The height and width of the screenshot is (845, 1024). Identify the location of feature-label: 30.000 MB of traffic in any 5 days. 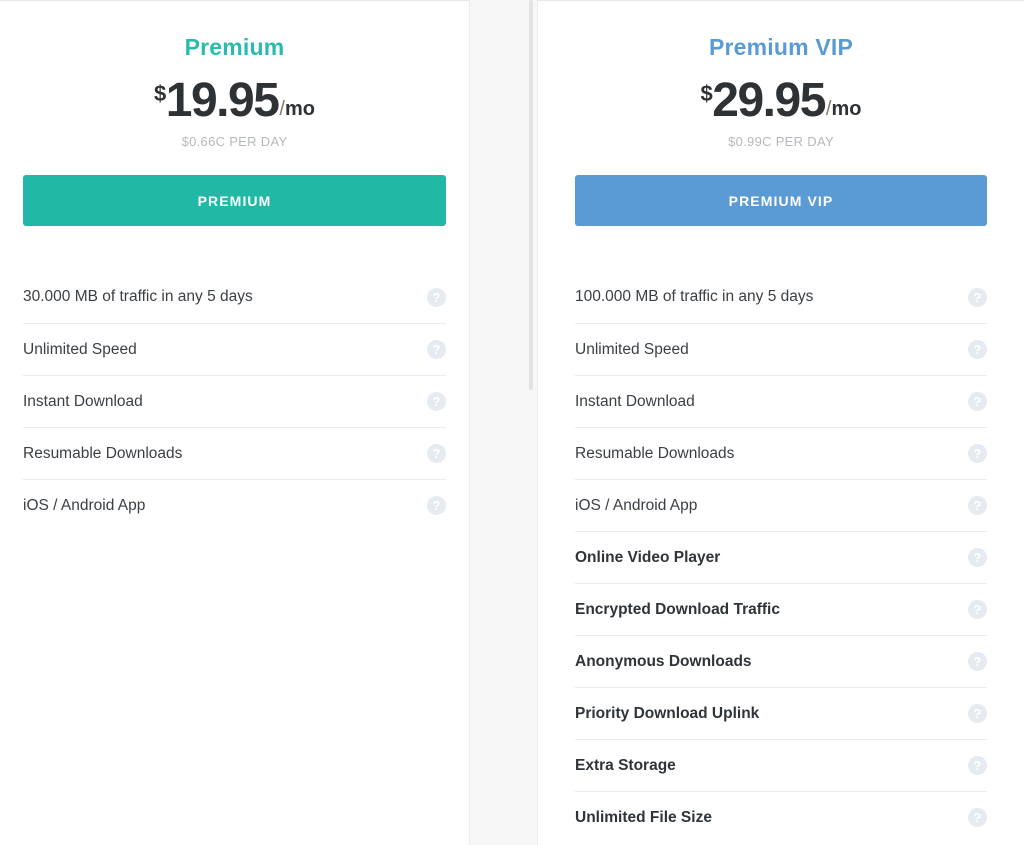
(138, 296).